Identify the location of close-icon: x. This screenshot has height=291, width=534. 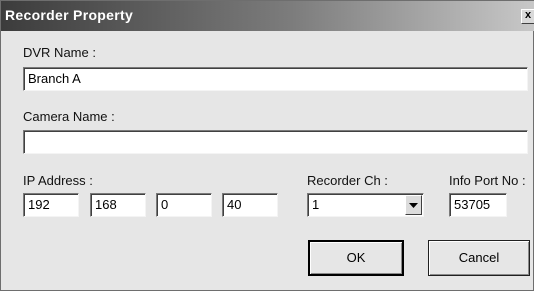
(528, 15).